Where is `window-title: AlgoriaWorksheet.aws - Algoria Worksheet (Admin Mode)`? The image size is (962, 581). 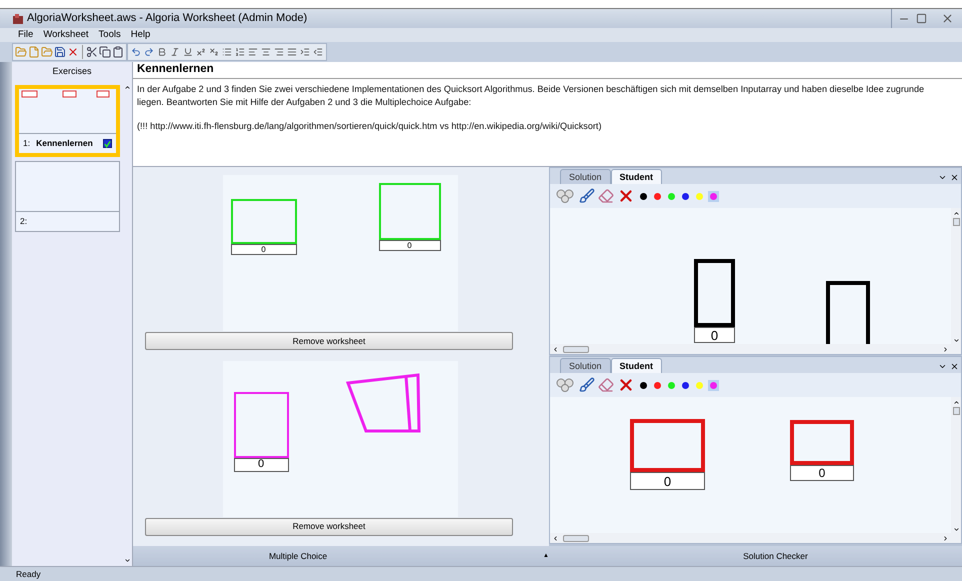 window-title: AlgoriaWorksheet.aws - Algoria Worksheet (Admin Mode) is located at coordinates (167, 18).